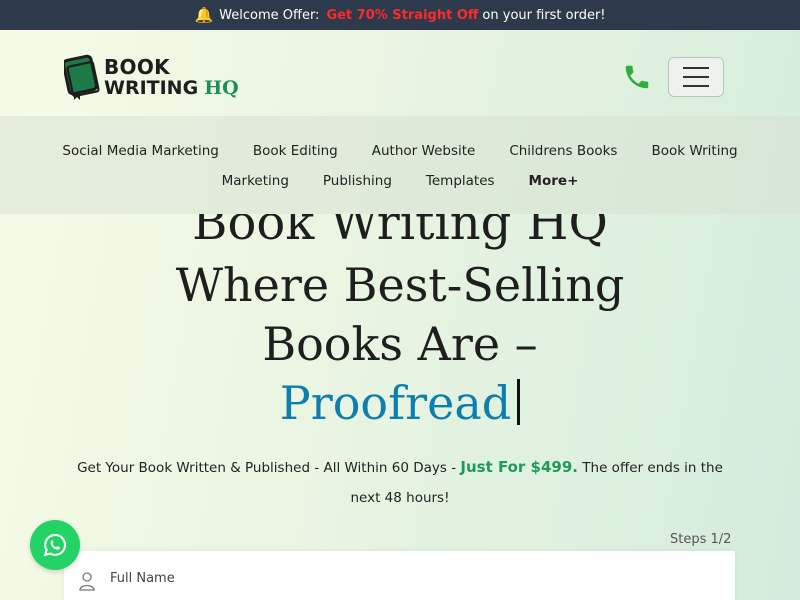  Describe the element at coordinates (140, 151) in the screenshot. I see `nav-social-media-marketing: Social Media Marketing` at that location.